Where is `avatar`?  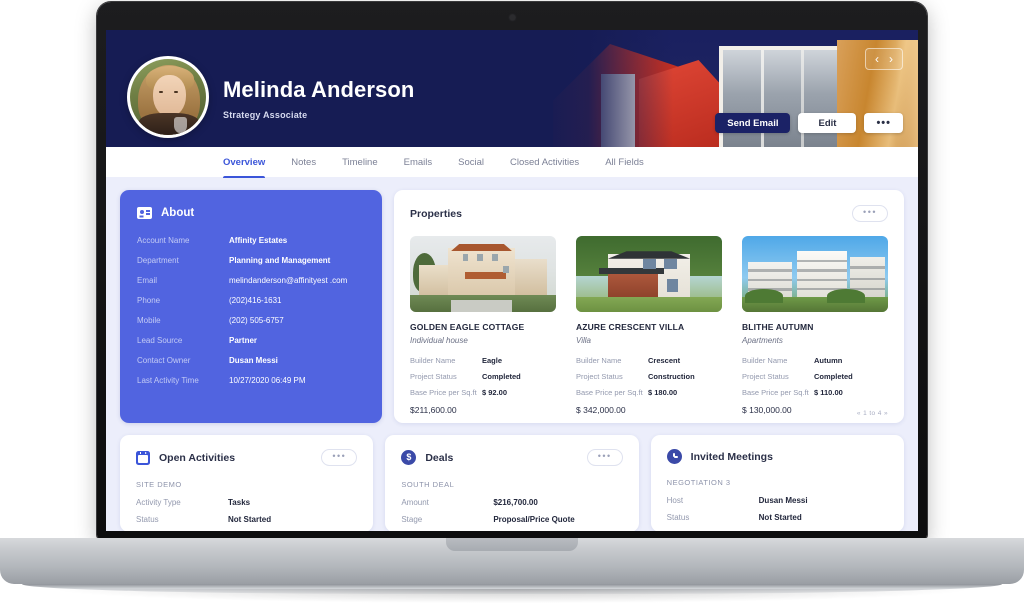 avatar is located at coordinates (168, 97).